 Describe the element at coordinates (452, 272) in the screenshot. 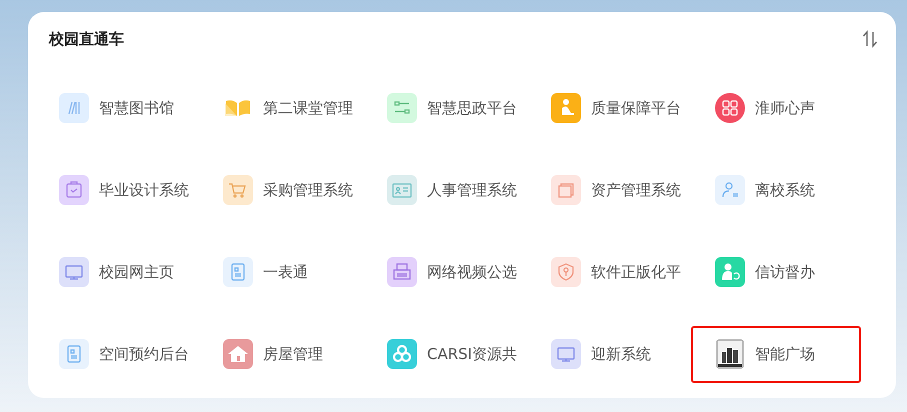

I see `app-link: 网络视频公选` at that location.